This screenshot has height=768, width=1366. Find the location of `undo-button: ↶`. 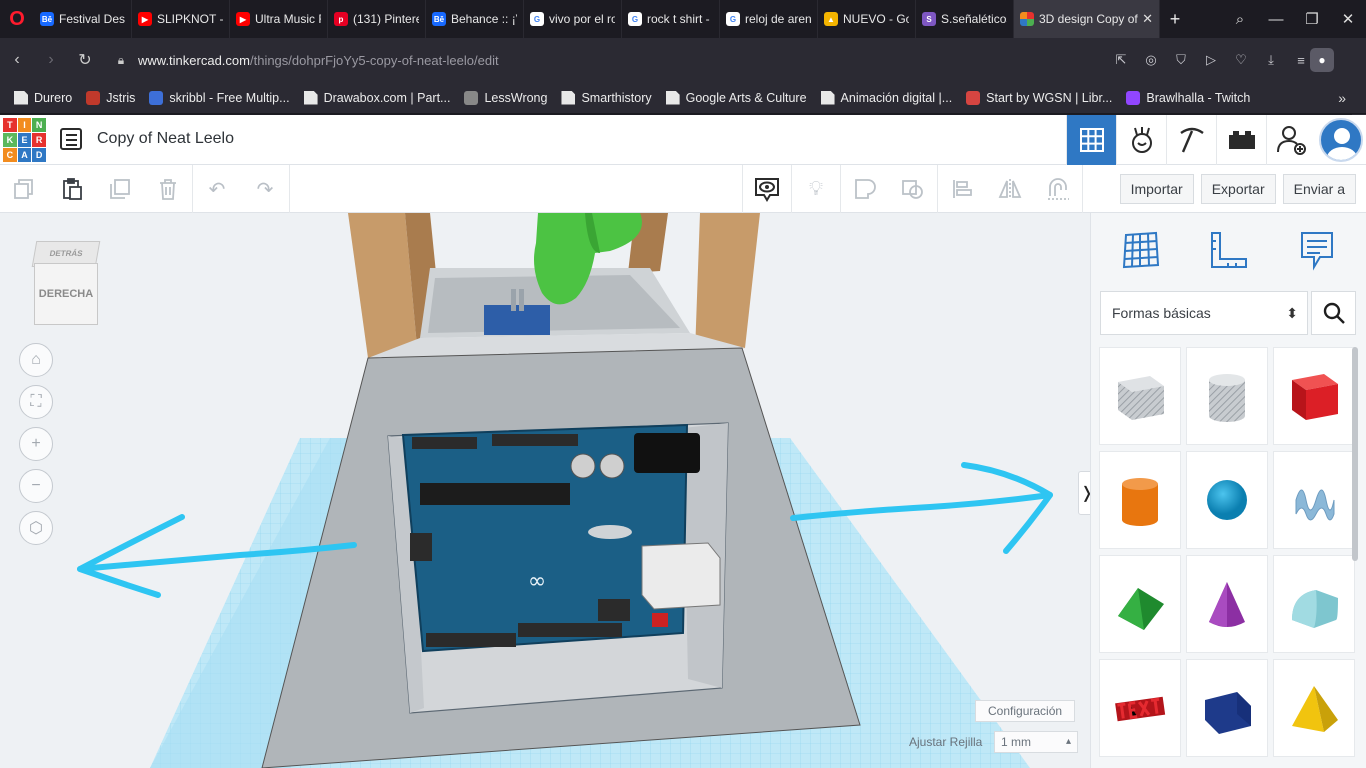

undo-button: ↶ is located at coordinates (217, 189).